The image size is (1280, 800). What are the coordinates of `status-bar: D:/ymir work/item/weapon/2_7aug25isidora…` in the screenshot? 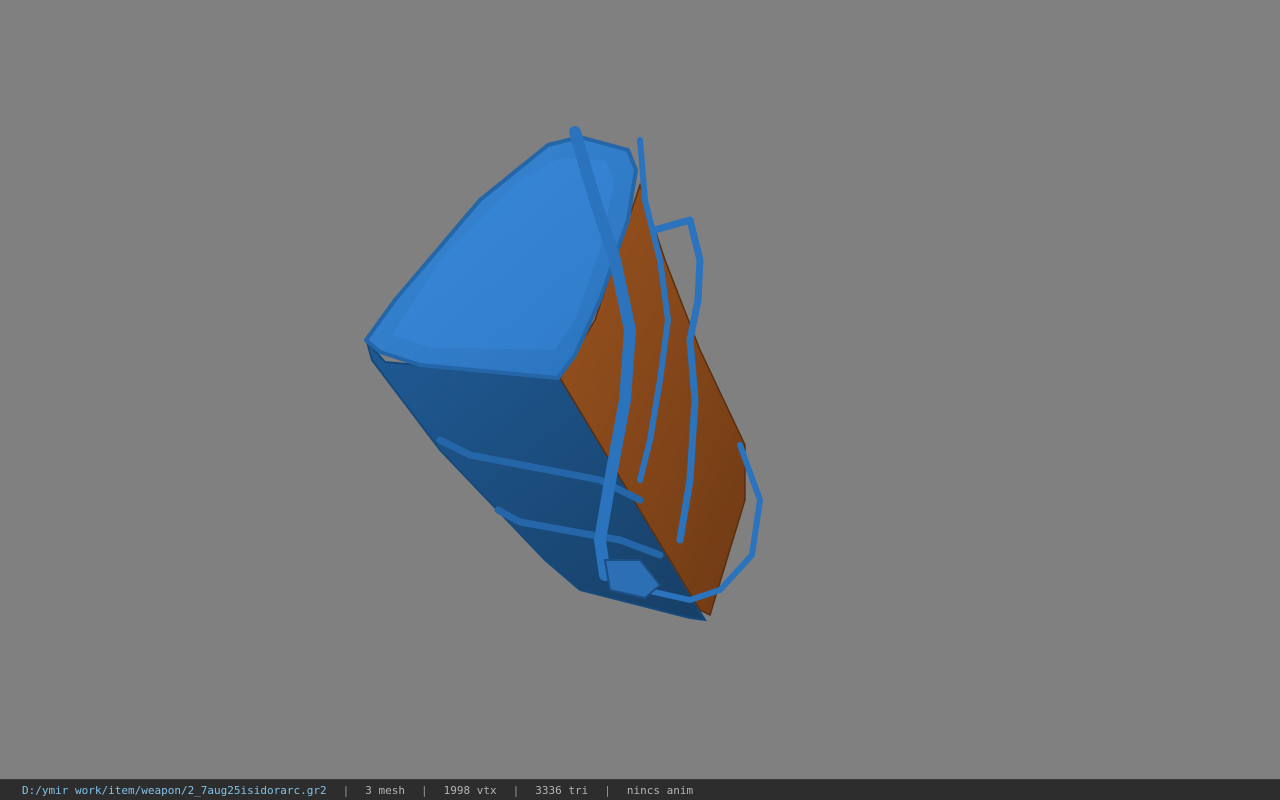 It's located at (640, 789).